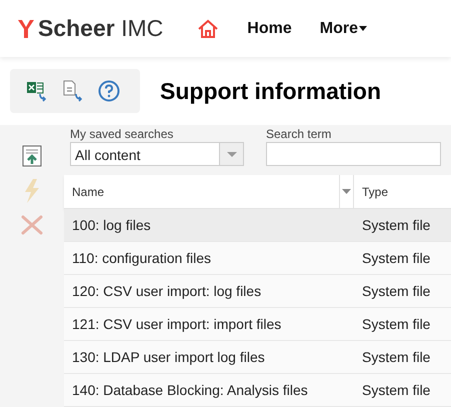 This screenshot has height=407, width=451. What do you see at coordinates (73, 91) in the screenshot?
I see `text-export-icon` at bounding box center [73, 91].